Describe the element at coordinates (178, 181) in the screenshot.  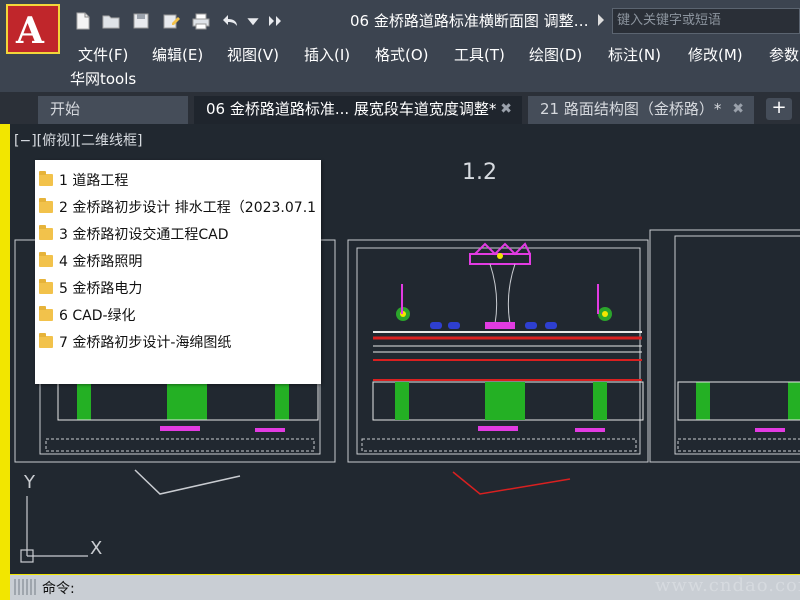
I see `list-item: 1 道路工程` at that location.